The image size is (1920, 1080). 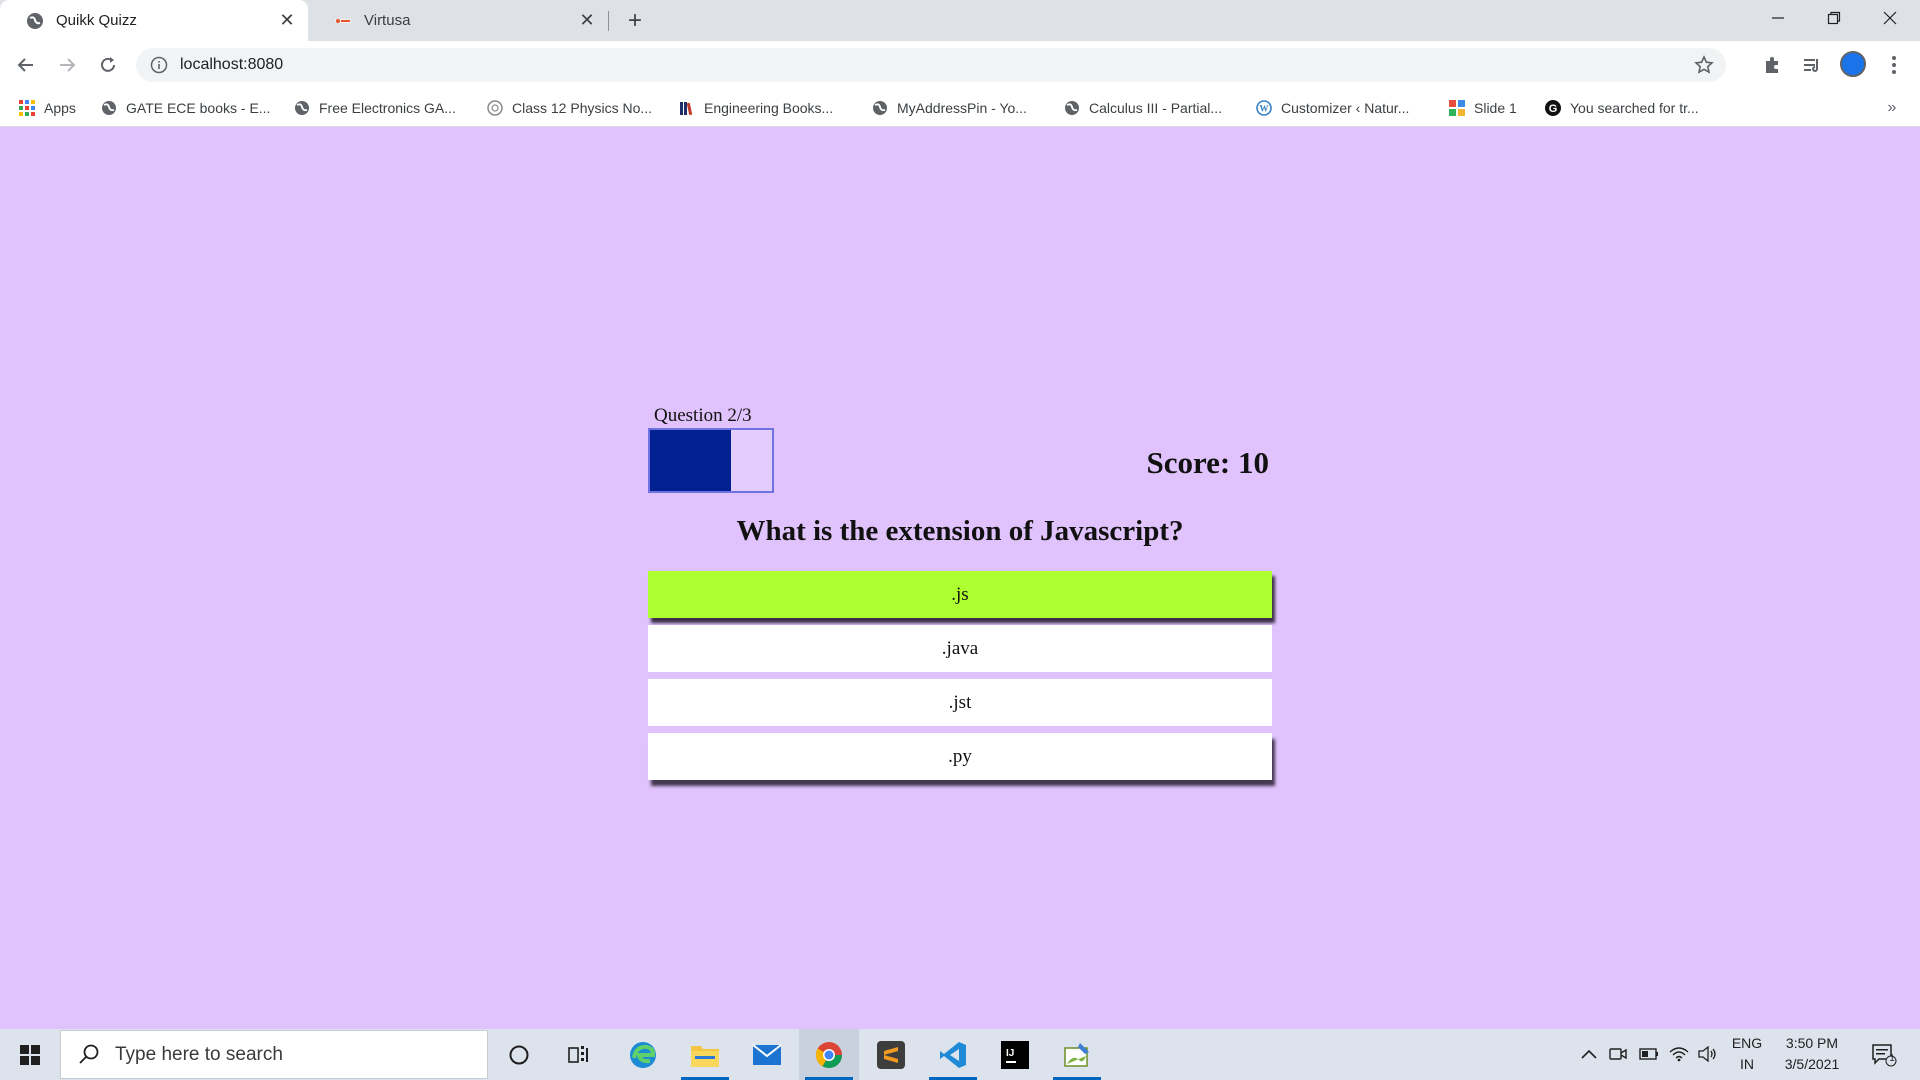 What do you see at coordinates (891, 1054) in the screenshot?
I see `sublime-text-taskbar-app` at bounding box center [891, 1054].